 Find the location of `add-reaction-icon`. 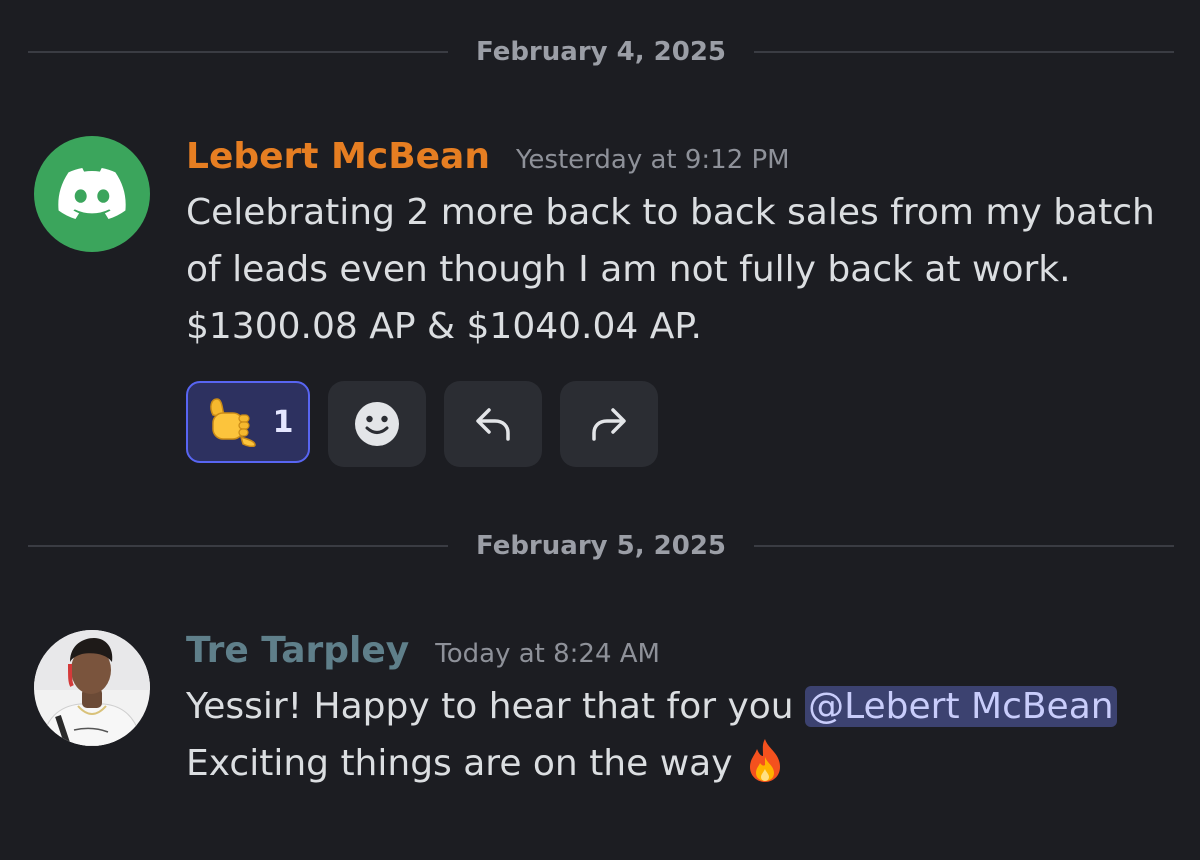

add-reaction-icon is located at coordinates (377, 424).